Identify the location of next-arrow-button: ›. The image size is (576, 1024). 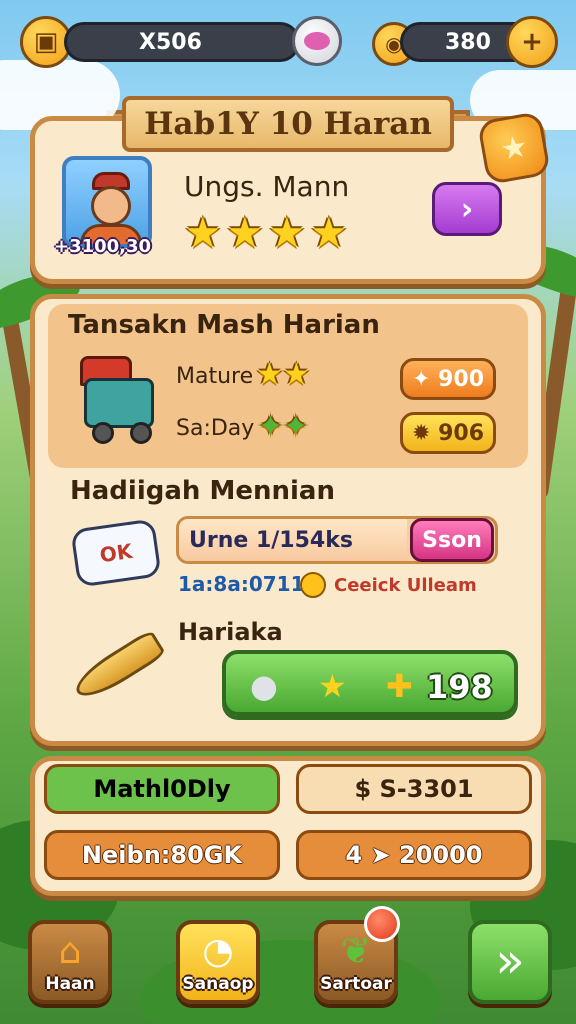
(467, 209).